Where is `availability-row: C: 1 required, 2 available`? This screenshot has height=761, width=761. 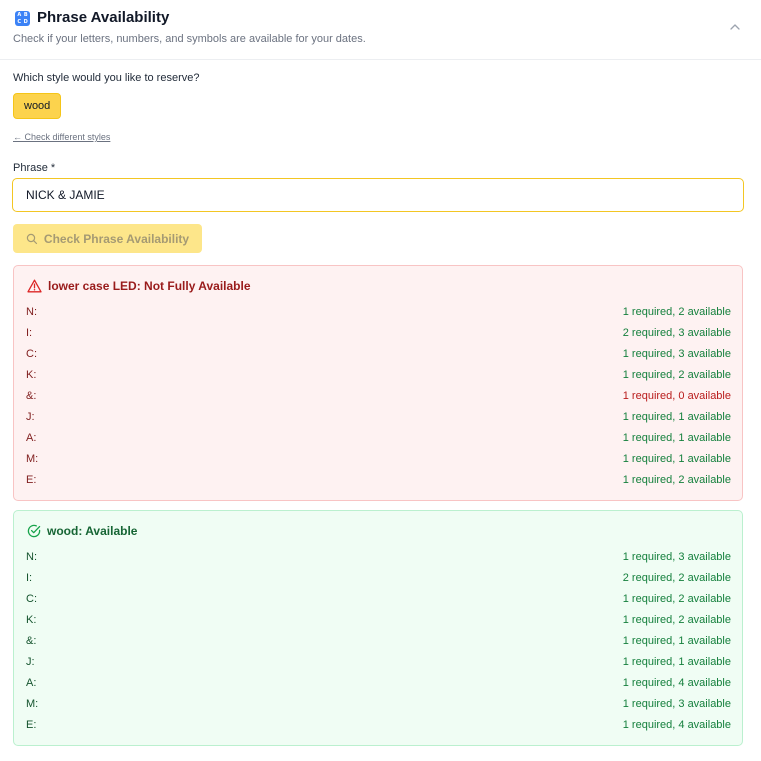 availability-row: C: 1 required, 2 available is located at coordinates (378, 599).